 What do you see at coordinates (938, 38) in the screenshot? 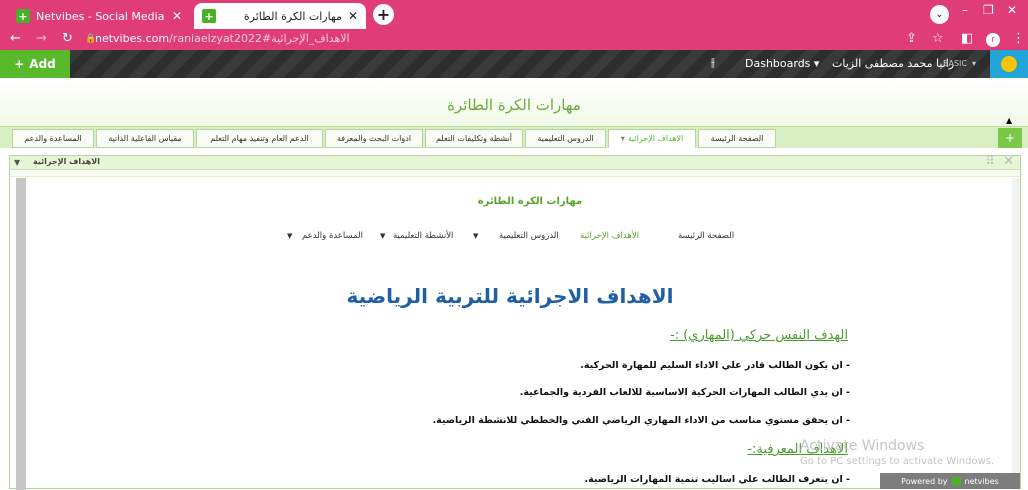
I see `bookmark-star-icon: ☆` at bounding box center [938, 38].